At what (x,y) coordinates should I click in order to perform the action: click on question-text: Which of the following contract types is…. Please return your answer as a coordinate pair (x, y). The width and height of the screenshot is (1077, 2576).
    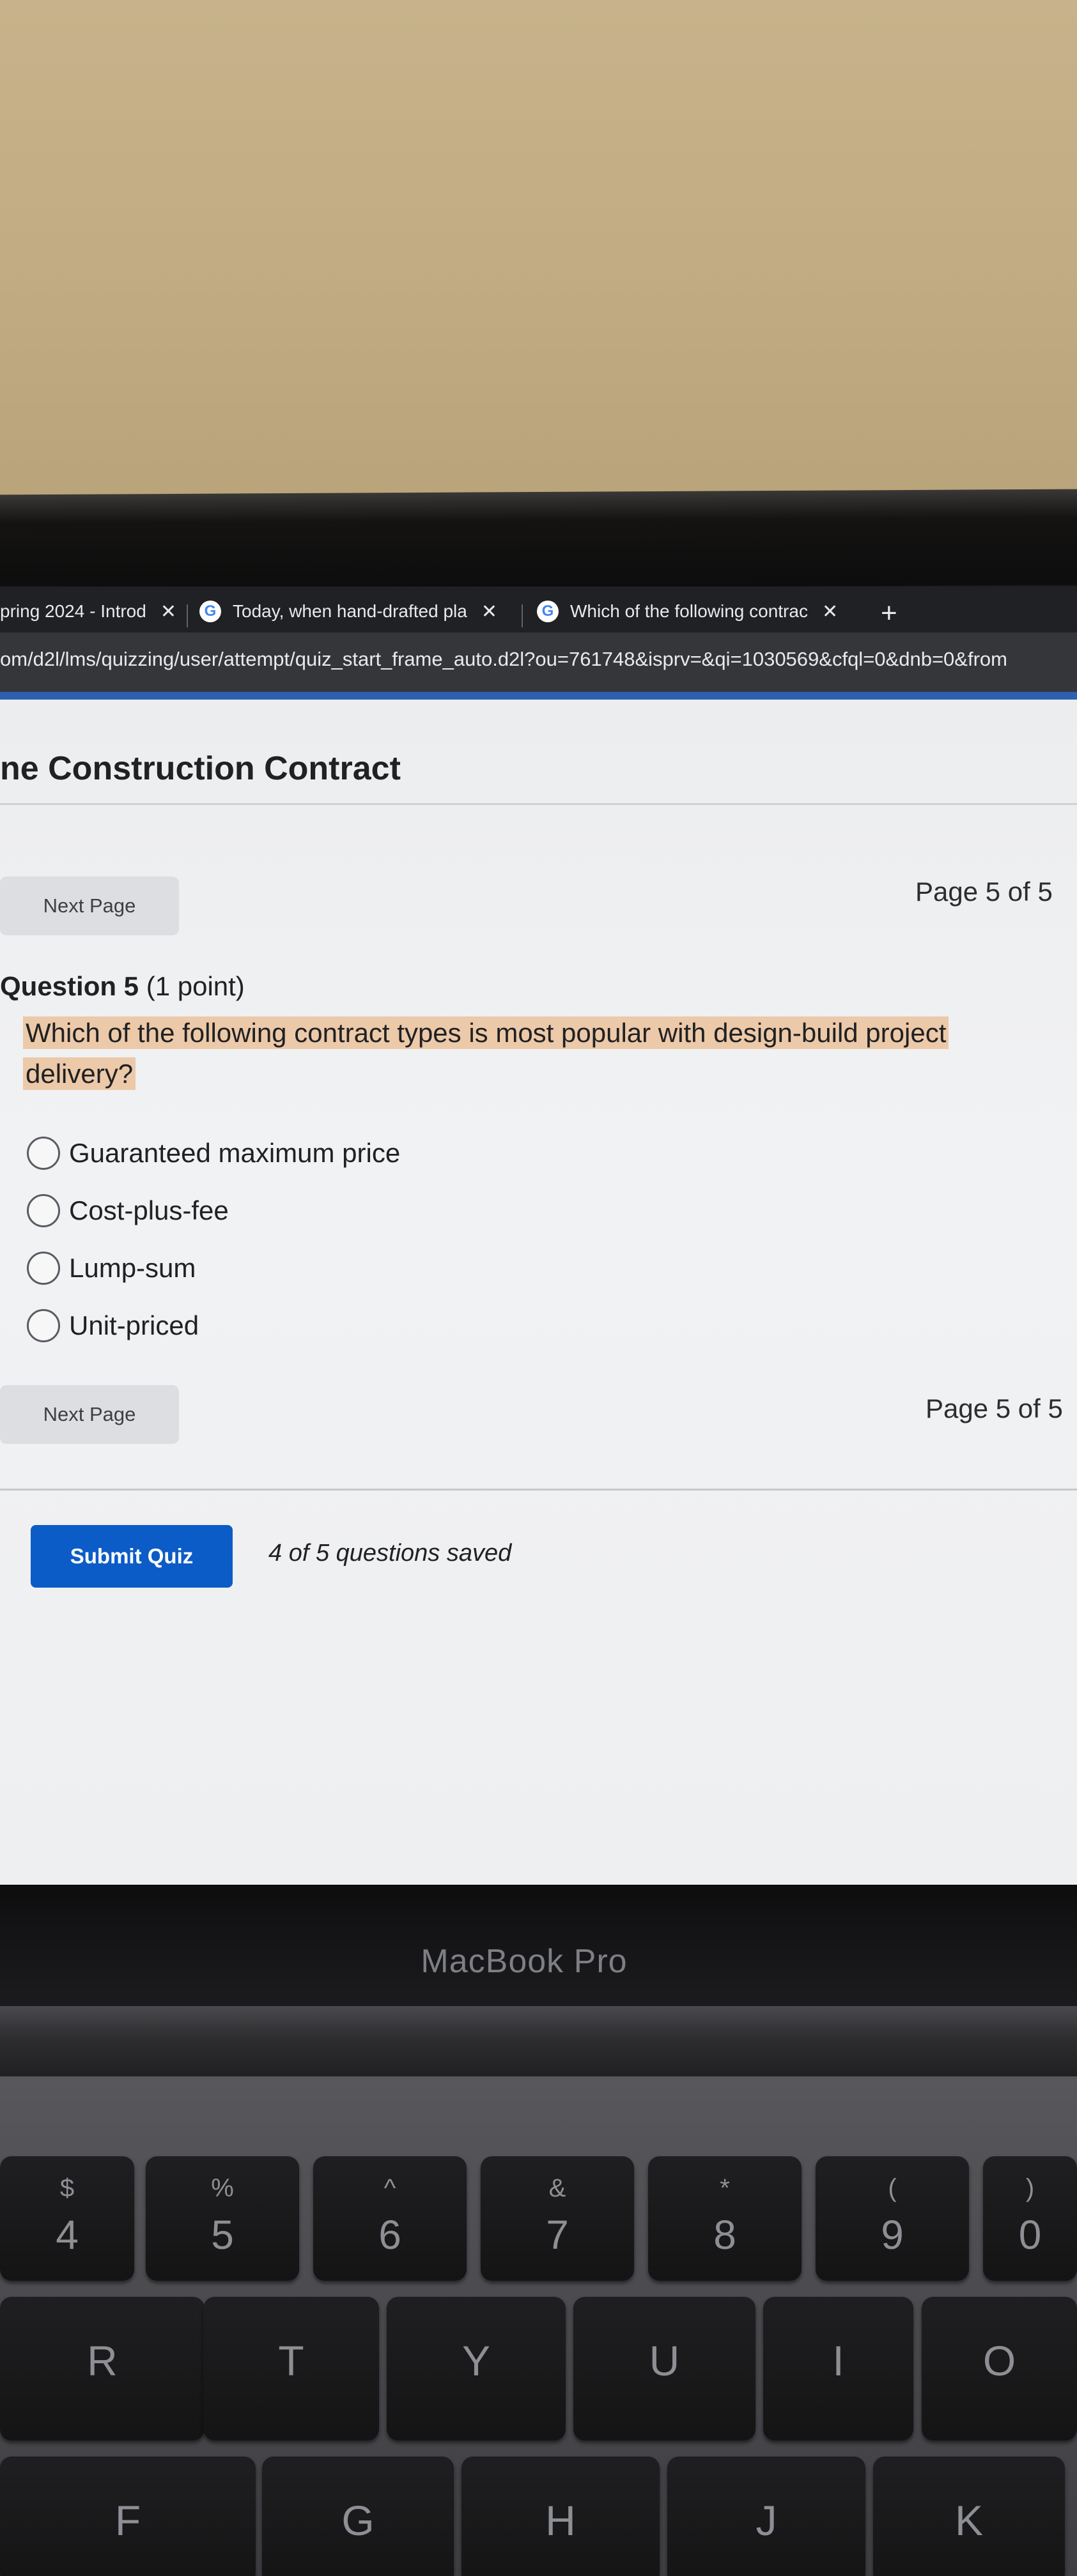
    Looking at the image, I should click on (486, 1053).